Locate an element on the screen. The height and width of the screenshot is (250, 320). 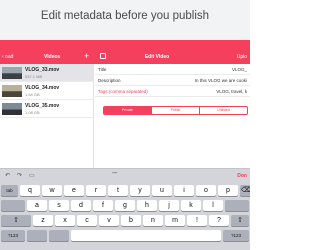
key-a: a is located at coordinates (37, 205).